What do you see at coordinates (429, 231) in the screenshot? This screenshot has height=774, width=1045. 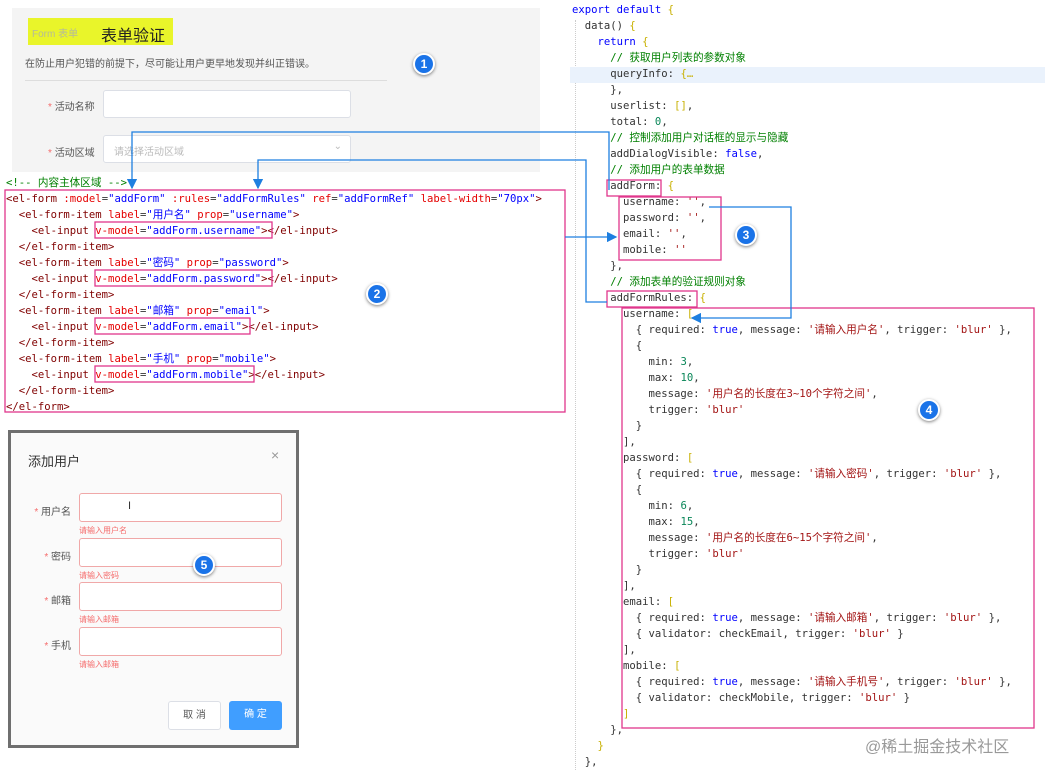 I see `arrow-rules` at bounding box center [429, 231].